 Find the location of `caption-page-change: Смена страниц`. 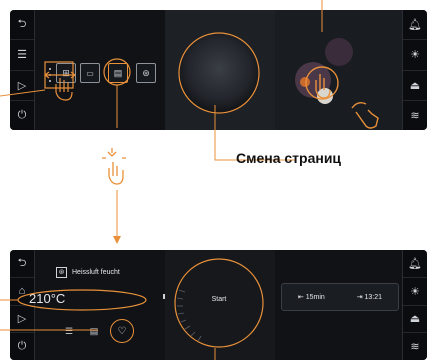

caption-page-change: Смена страниц is located at coordinates (289, 158).